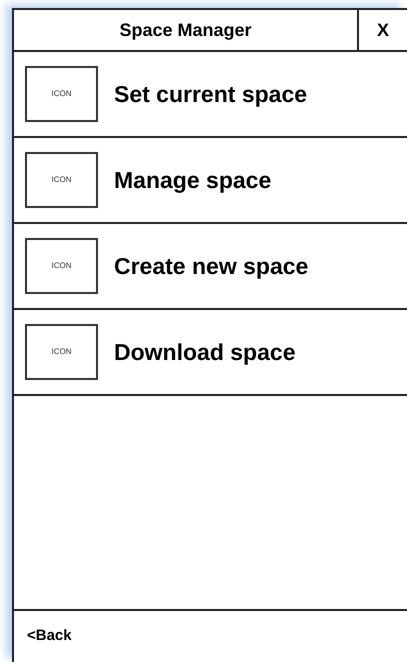 Image resolution: width=407 pixels, height=662 pixels. I want to click on close-button: X, so click(382, 30).